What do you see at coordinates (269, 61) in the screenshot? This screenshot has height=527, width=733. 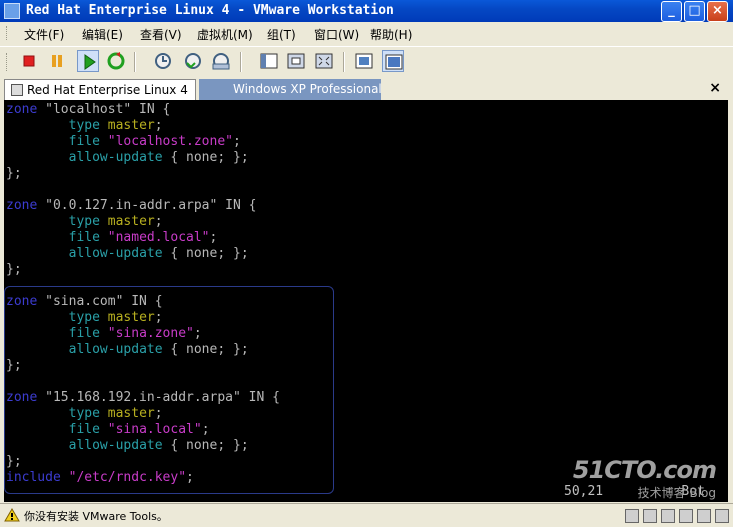 I see `sidebar-icon` at bounding box center [269, 61].